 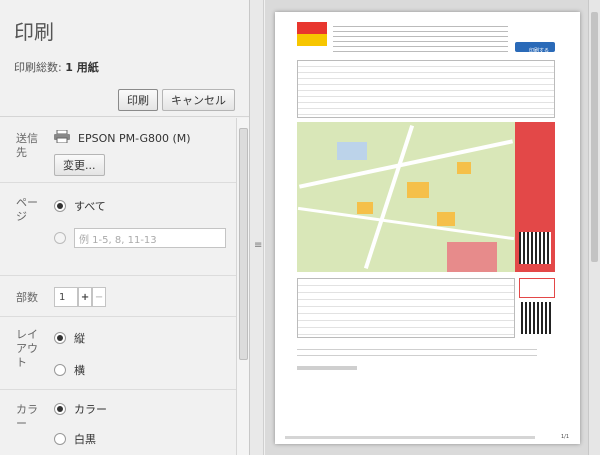 What do you see at coordinates (60, 409) in the screenshot?
I see `color-radio` at bounding box center [60, 409].